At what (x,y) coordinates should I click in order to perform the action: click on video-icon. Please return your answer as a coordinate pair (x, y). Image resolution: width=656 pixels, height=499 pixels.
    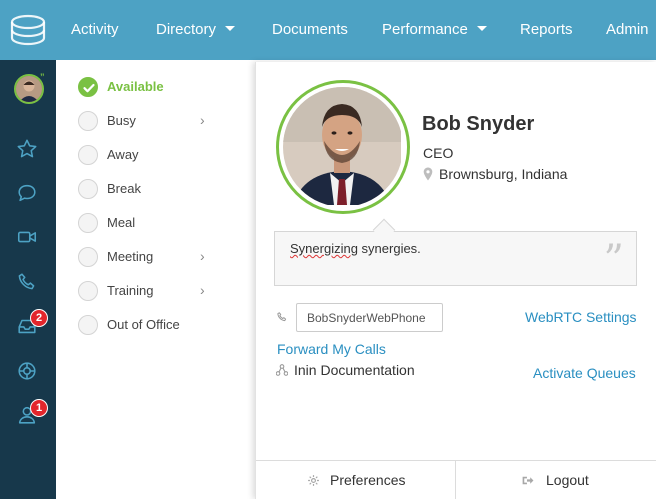
    Looking at the image, I should click on (27, 237).